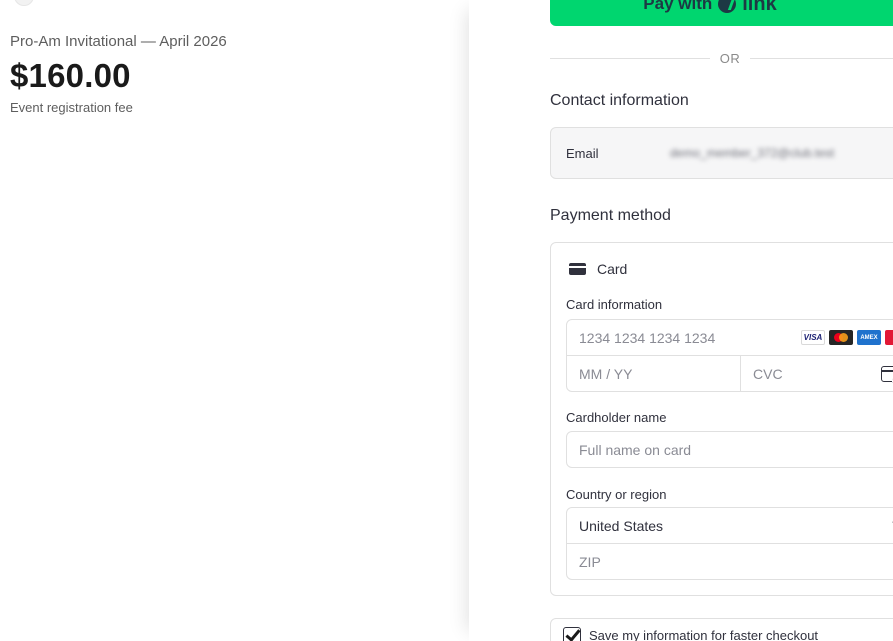 Image resolution: width=893 pixels, height=641 pixels. I want to click on zip-placeholder: ZIP, so click(590, 561).